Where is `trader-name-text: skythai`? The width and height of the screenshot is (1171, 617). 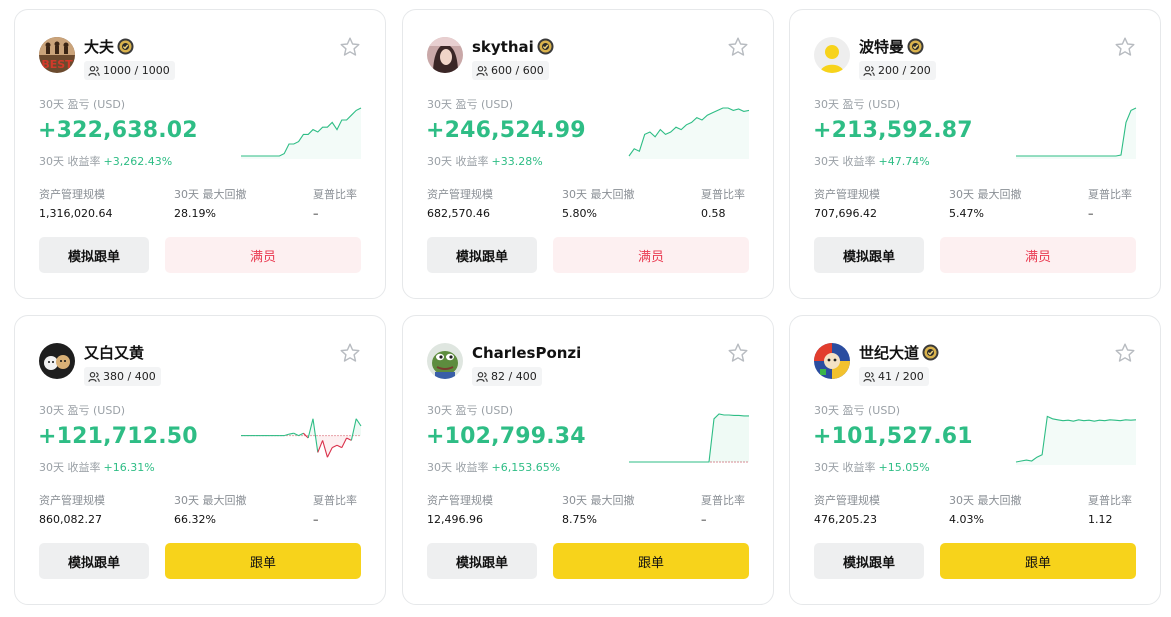
trader-name-text: skythai is located at coordinates (503, 47).